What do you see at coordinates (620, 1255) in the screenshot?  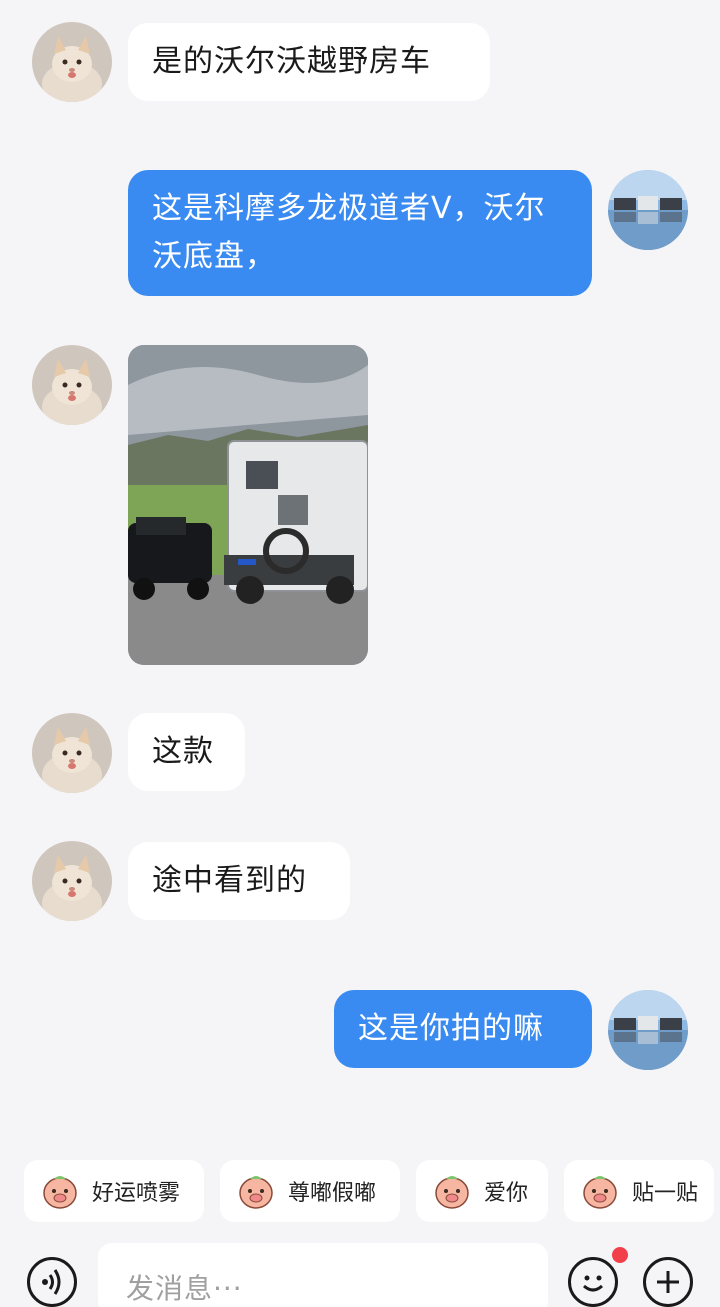 I see `notification-dot` at bounding box center [620, 1255].